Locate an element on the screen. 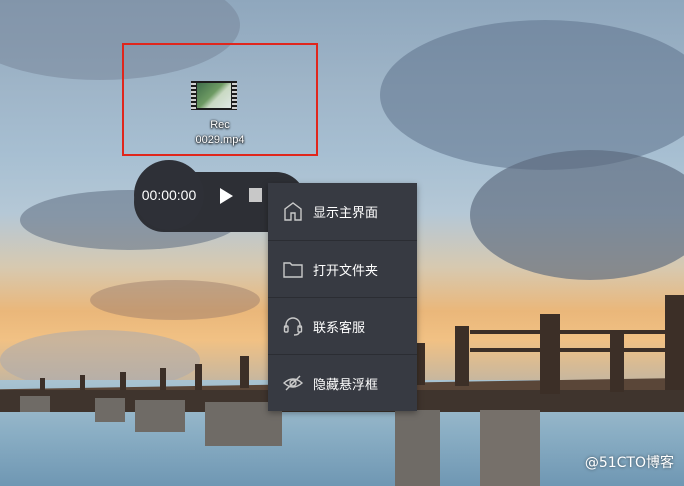 This screenshot has width=684, height=486. menu-item-show-main: 显示主界面 is located at coordinates (342, 211).